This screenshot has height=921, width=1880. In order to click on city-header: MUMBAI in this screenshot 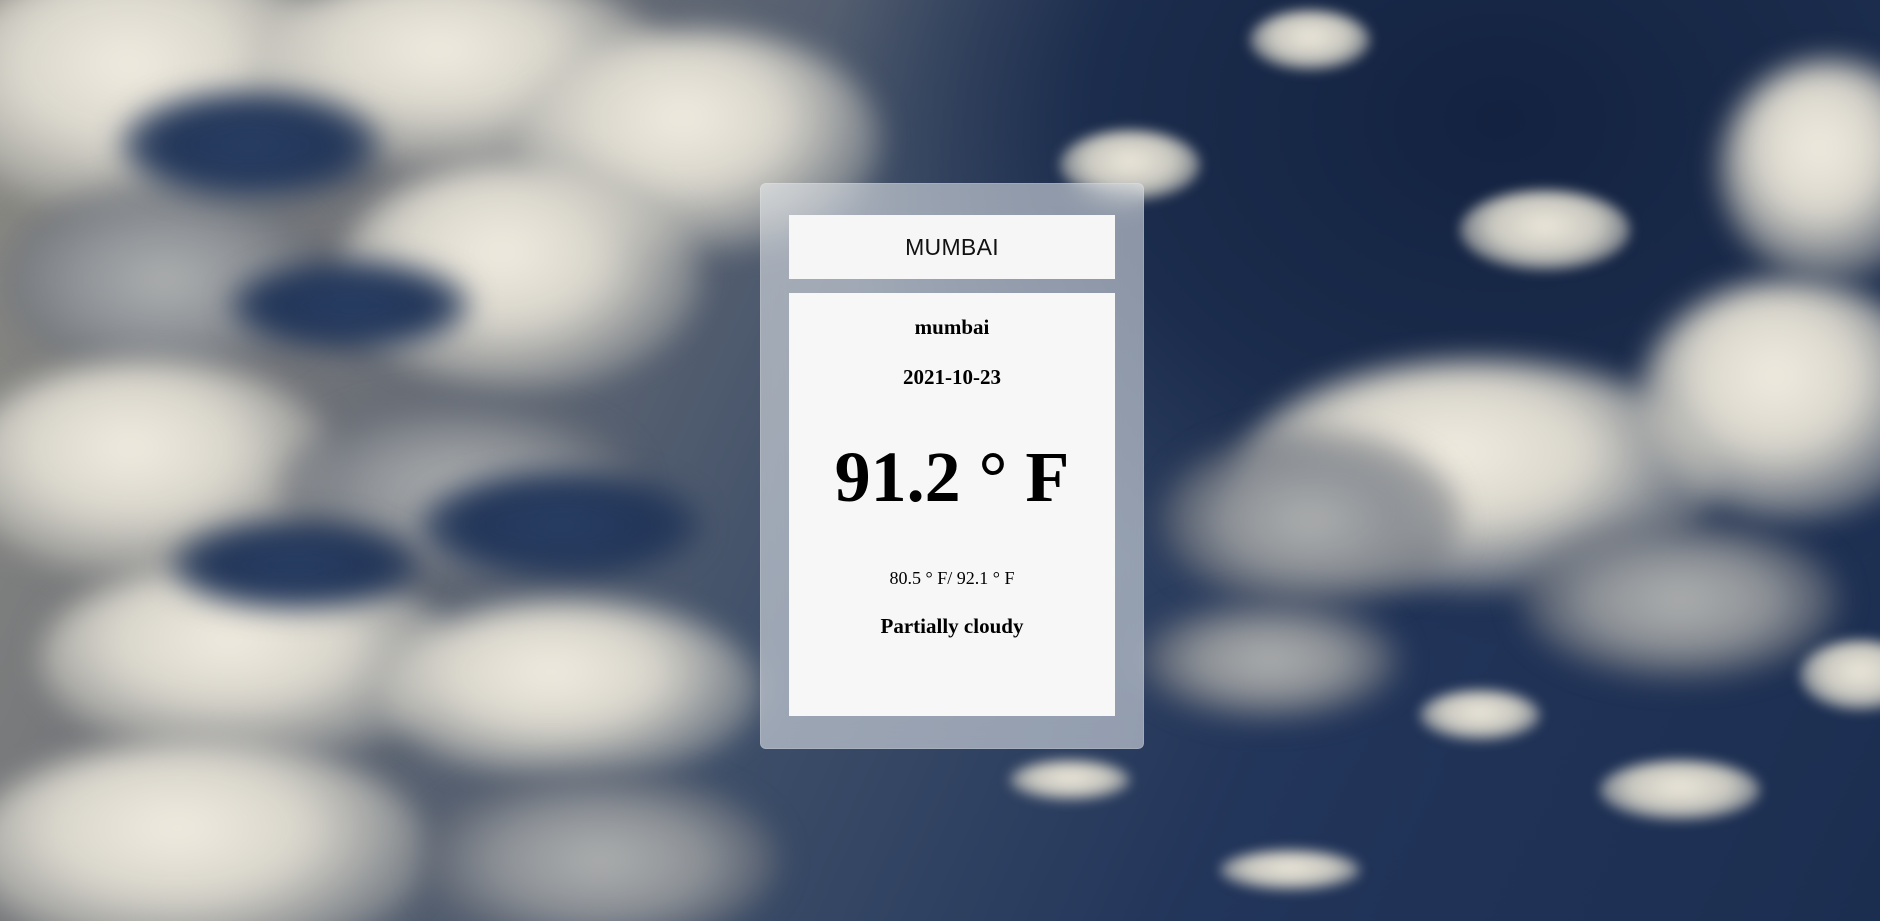, I will do `click(952, 247)`.